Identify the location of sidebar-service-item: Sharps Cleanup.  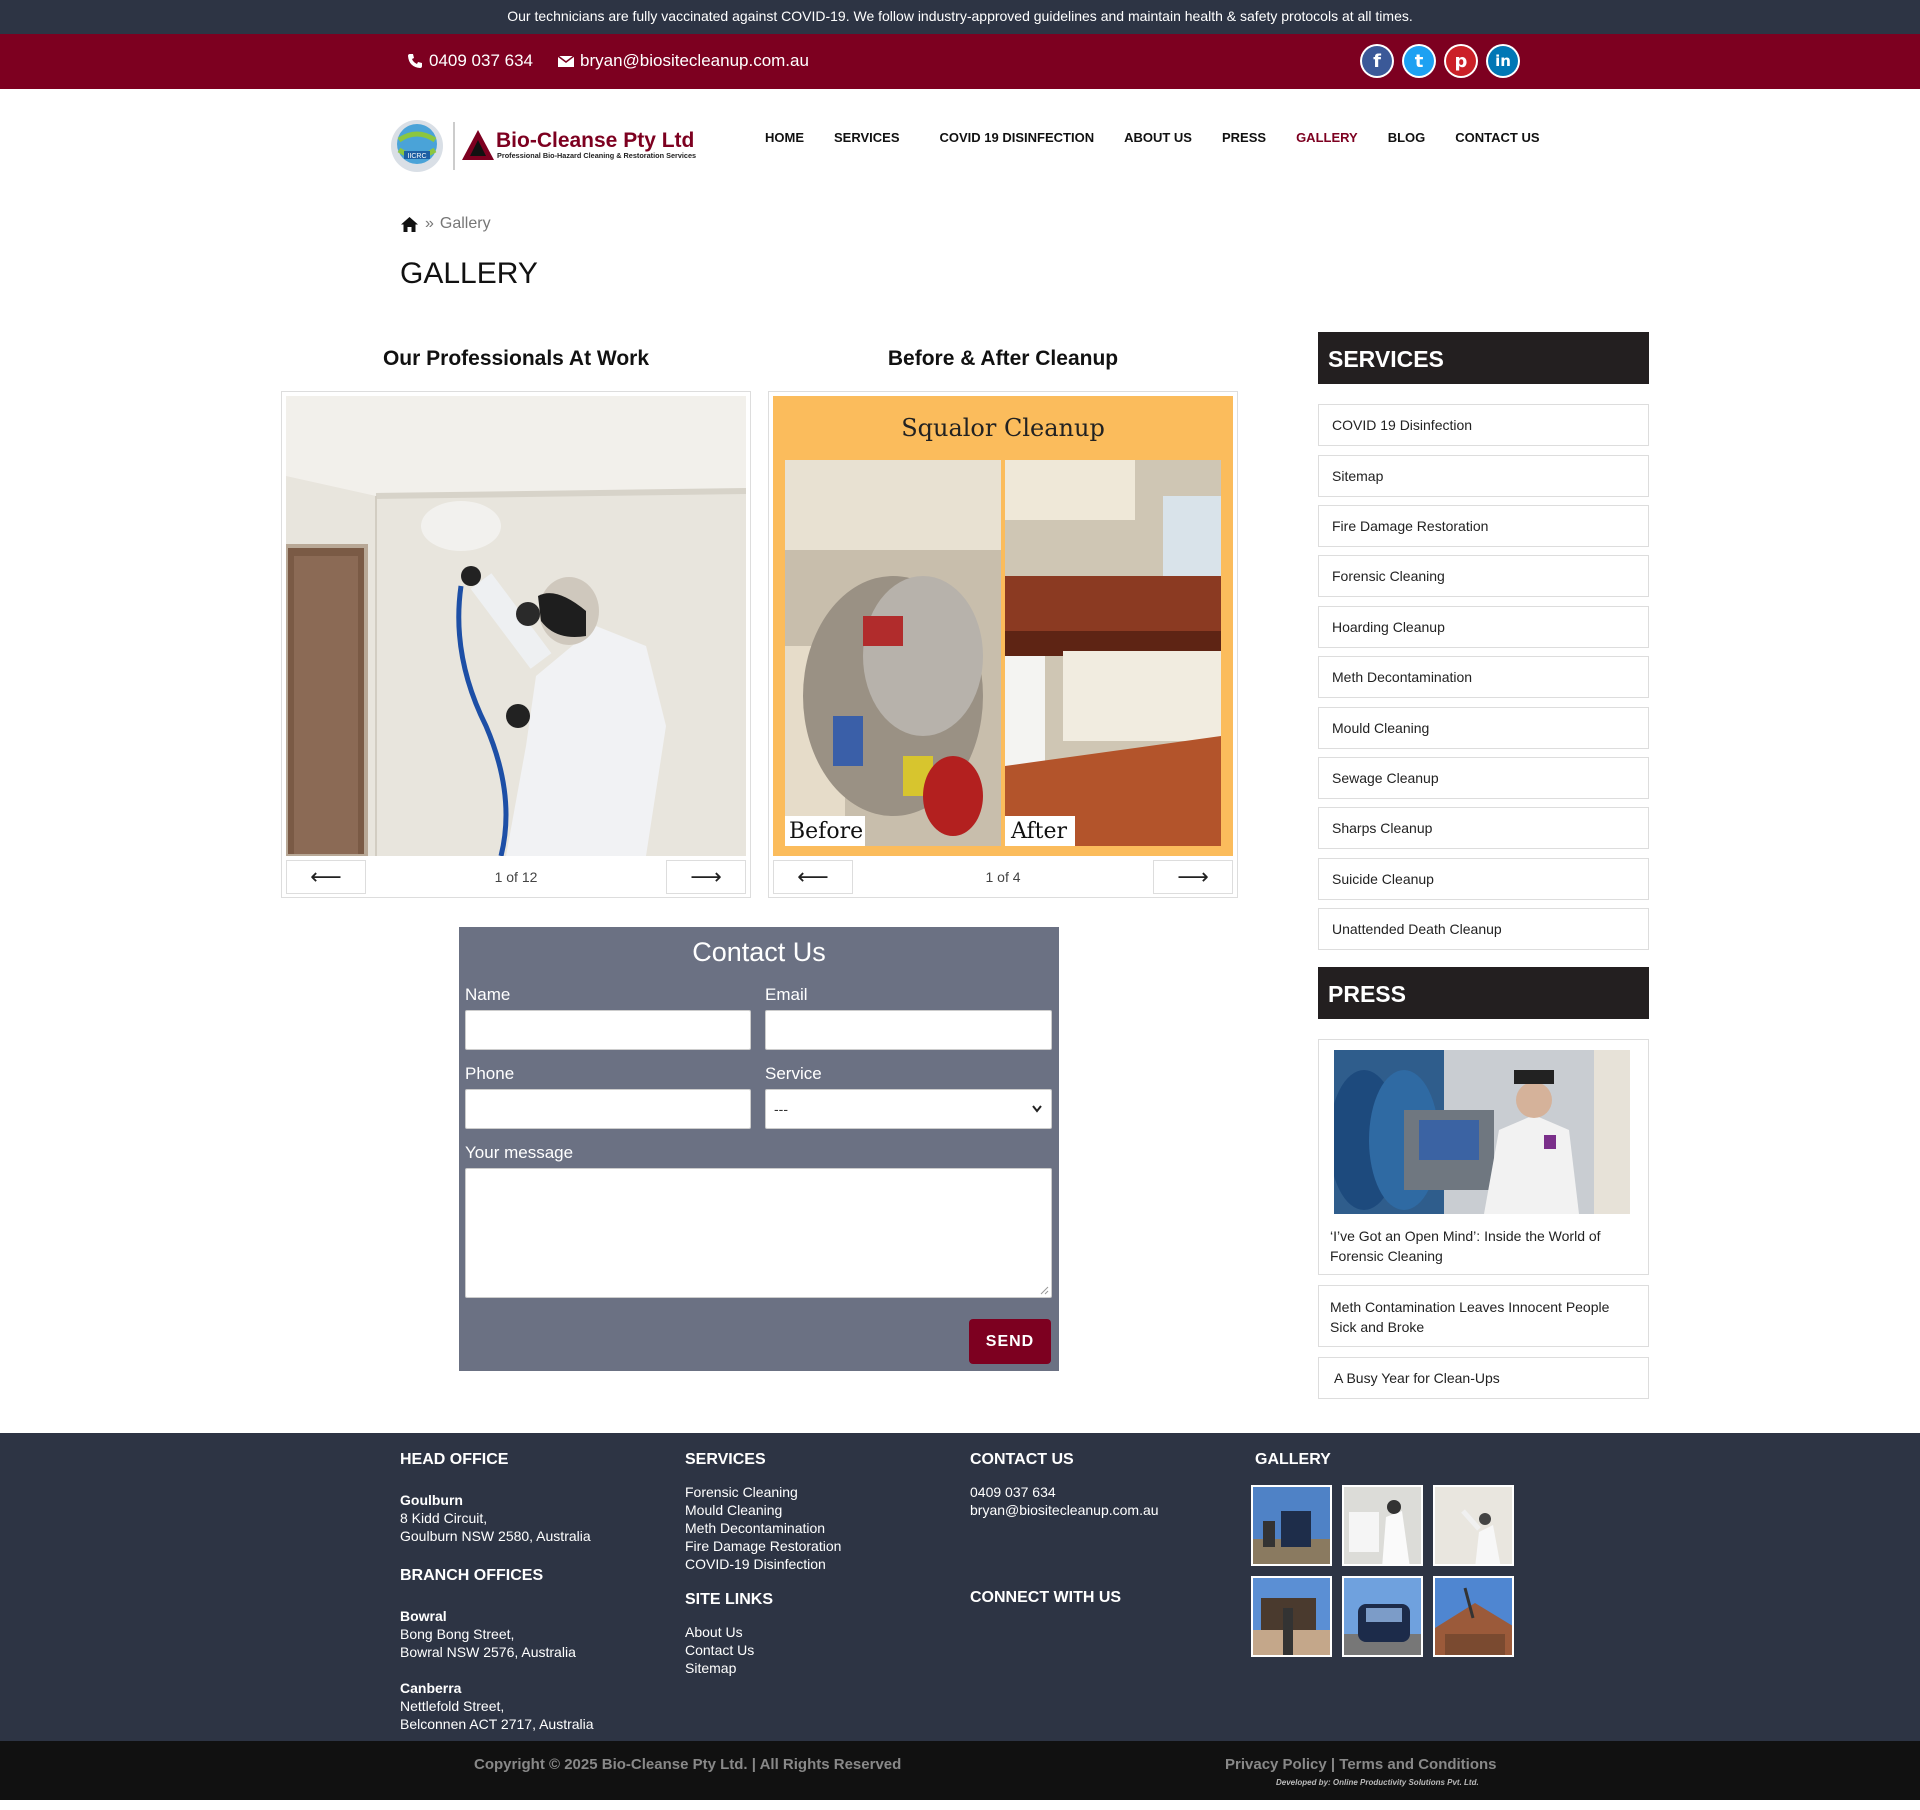
(1483, 828).